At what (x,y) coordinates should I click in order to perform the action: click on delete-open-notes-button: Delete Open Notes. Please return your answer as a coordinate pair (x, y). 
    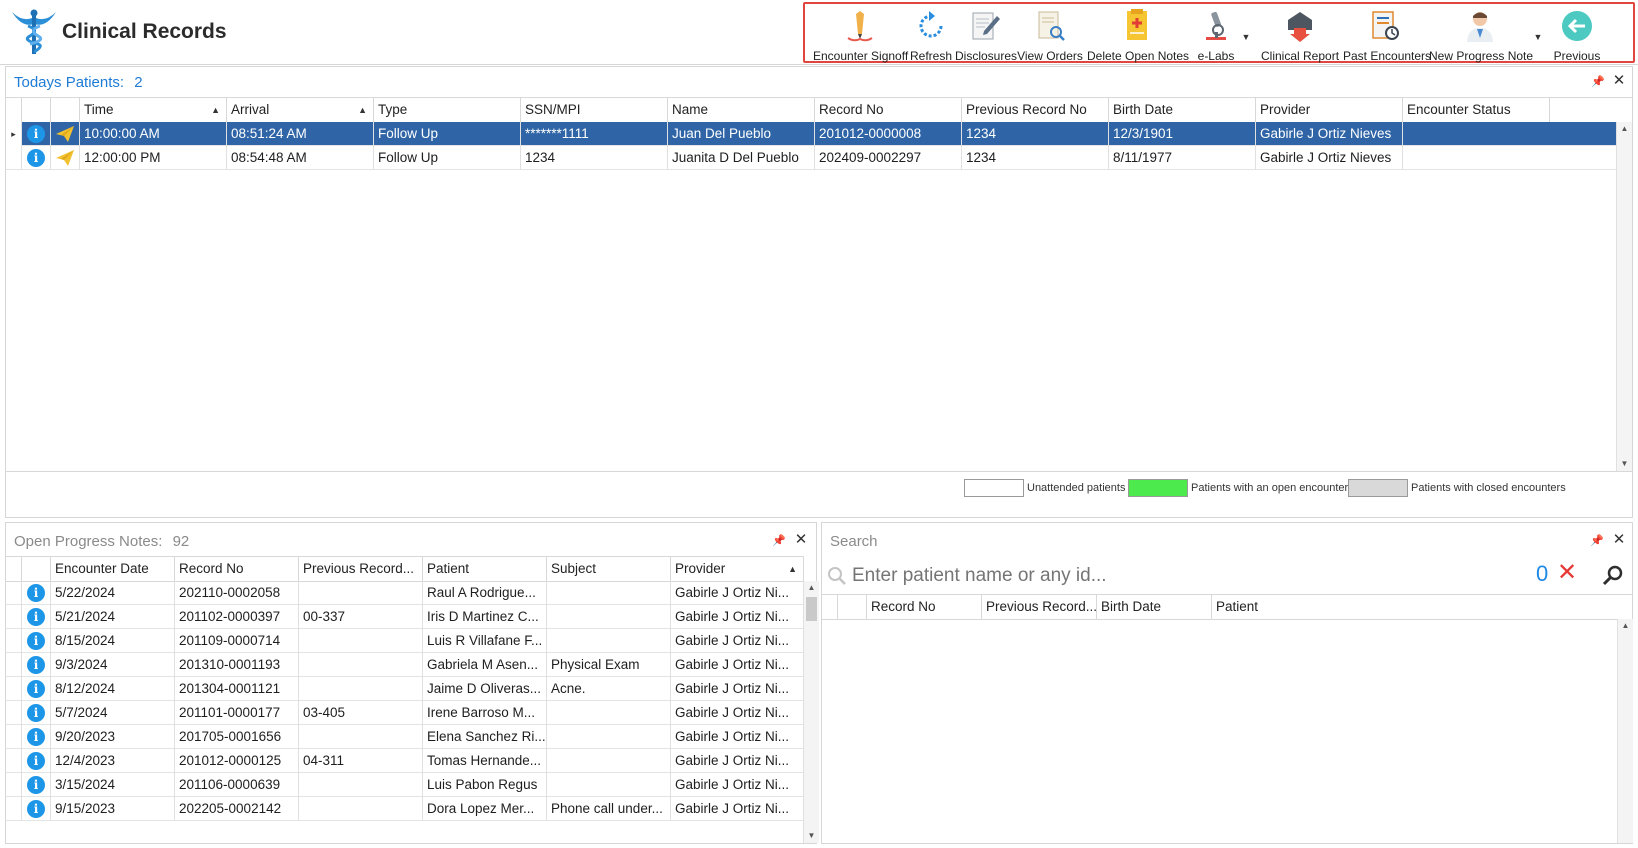
    Looking at the image, I should click on (1138, 34).